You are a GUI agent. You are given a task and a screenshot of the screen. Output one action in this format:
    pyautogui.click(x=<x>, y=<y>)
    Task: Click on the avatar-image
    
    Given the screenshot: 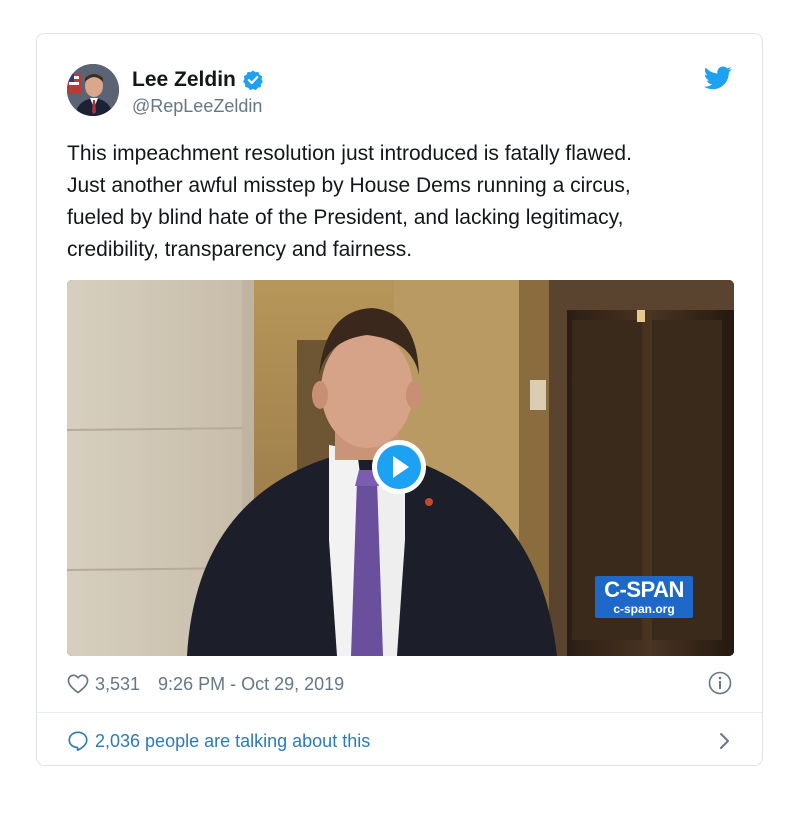 What is the action you would take?
    pyautogui.click(x=93, y=90)
    